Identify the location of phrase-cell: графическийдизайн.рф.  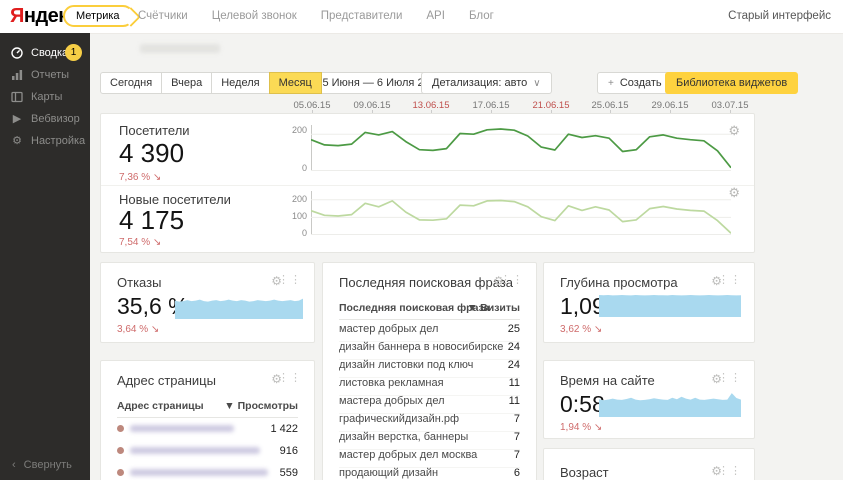
(399, 419).